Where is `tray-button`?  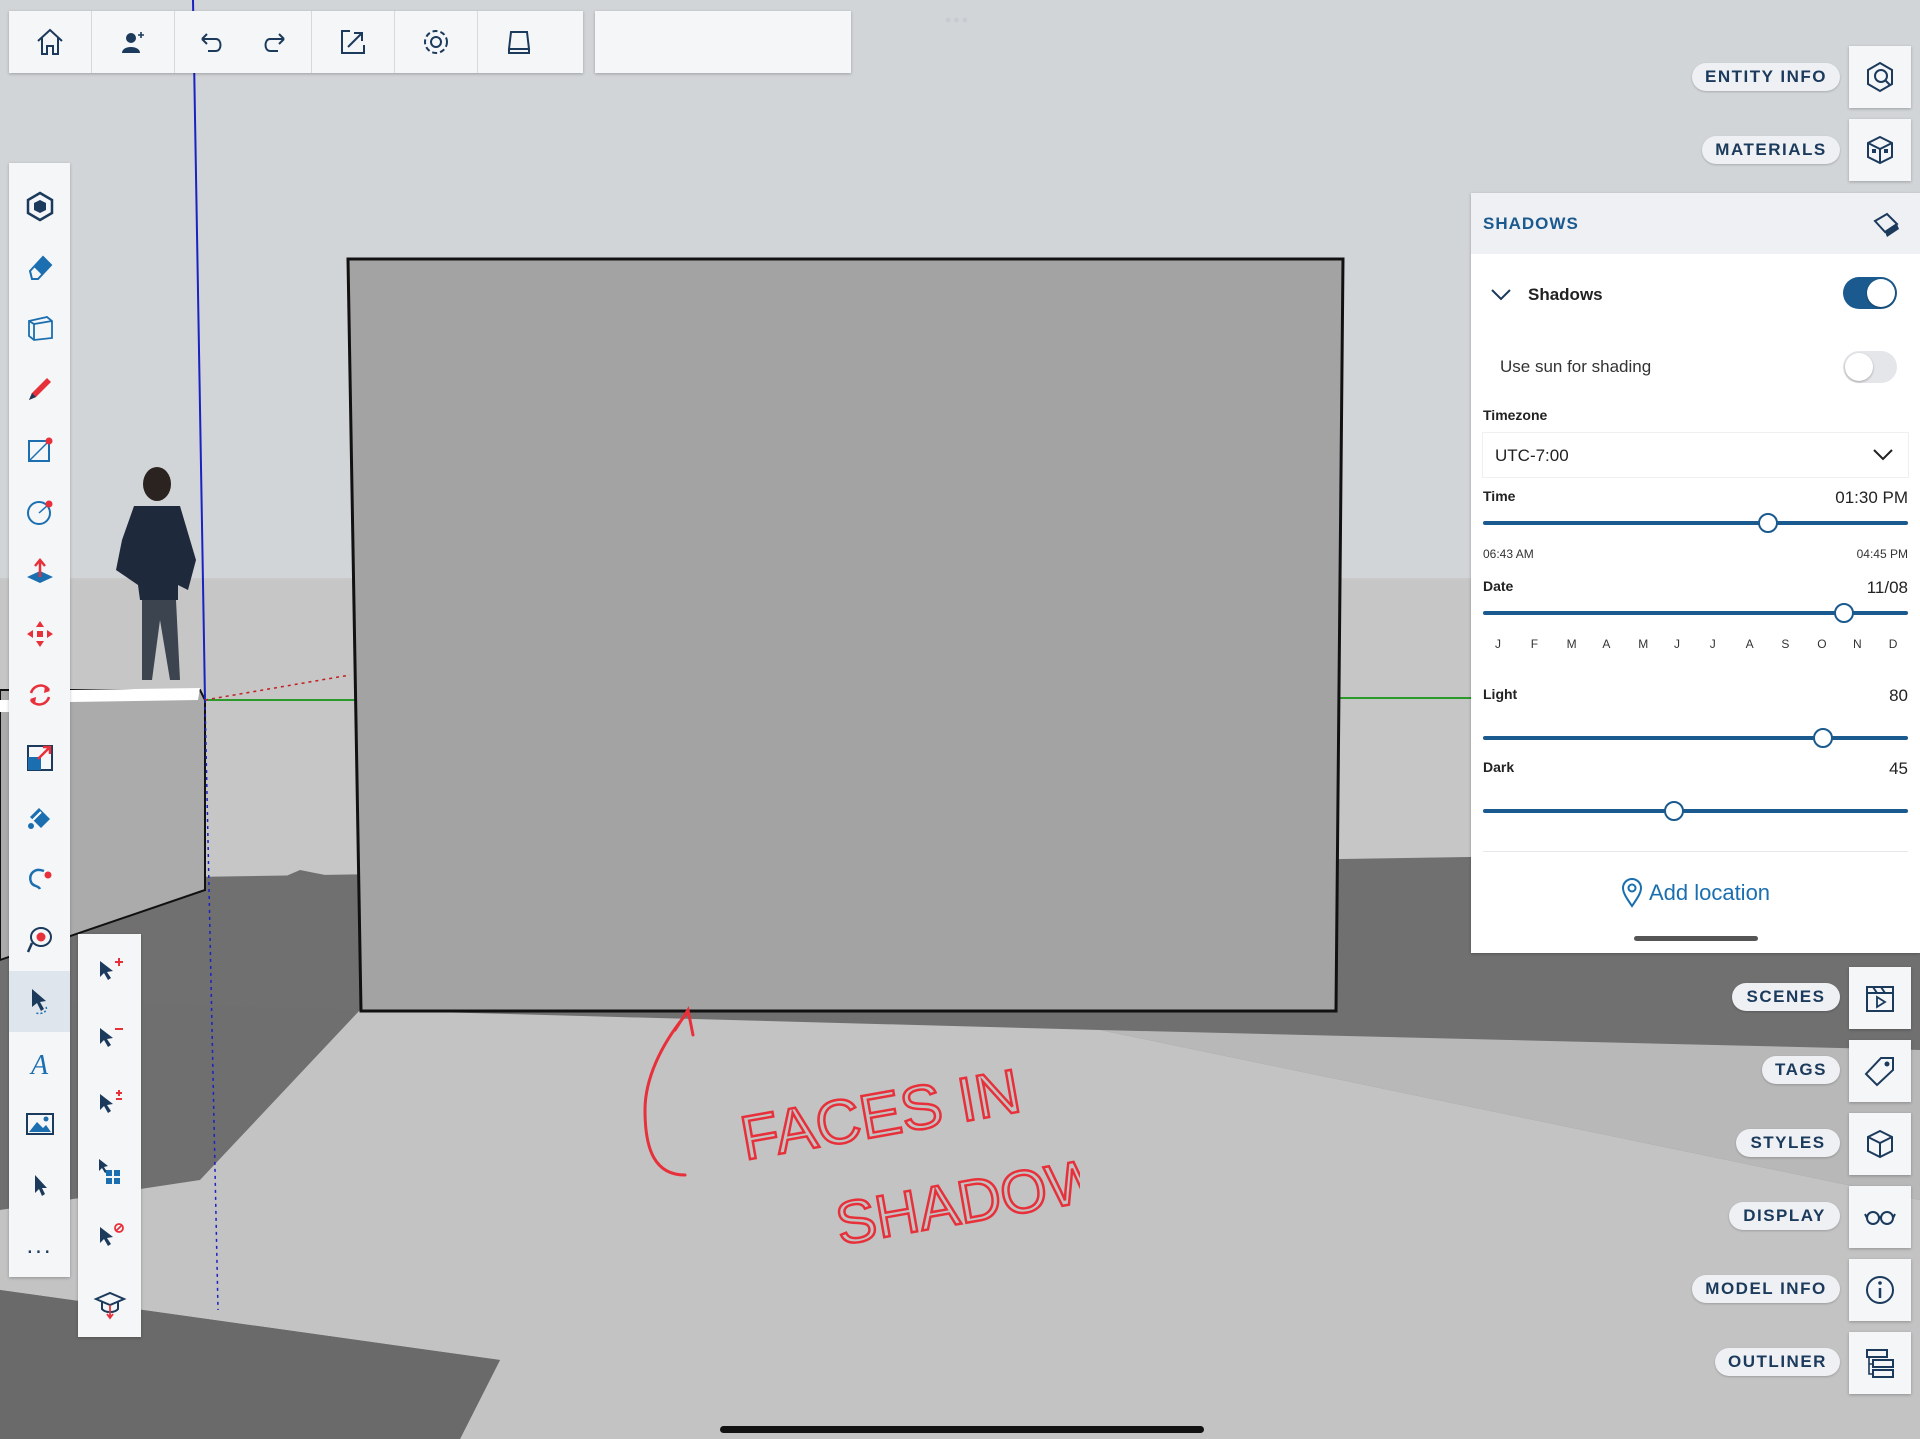
tray-button is located at coordinates (519, 42).